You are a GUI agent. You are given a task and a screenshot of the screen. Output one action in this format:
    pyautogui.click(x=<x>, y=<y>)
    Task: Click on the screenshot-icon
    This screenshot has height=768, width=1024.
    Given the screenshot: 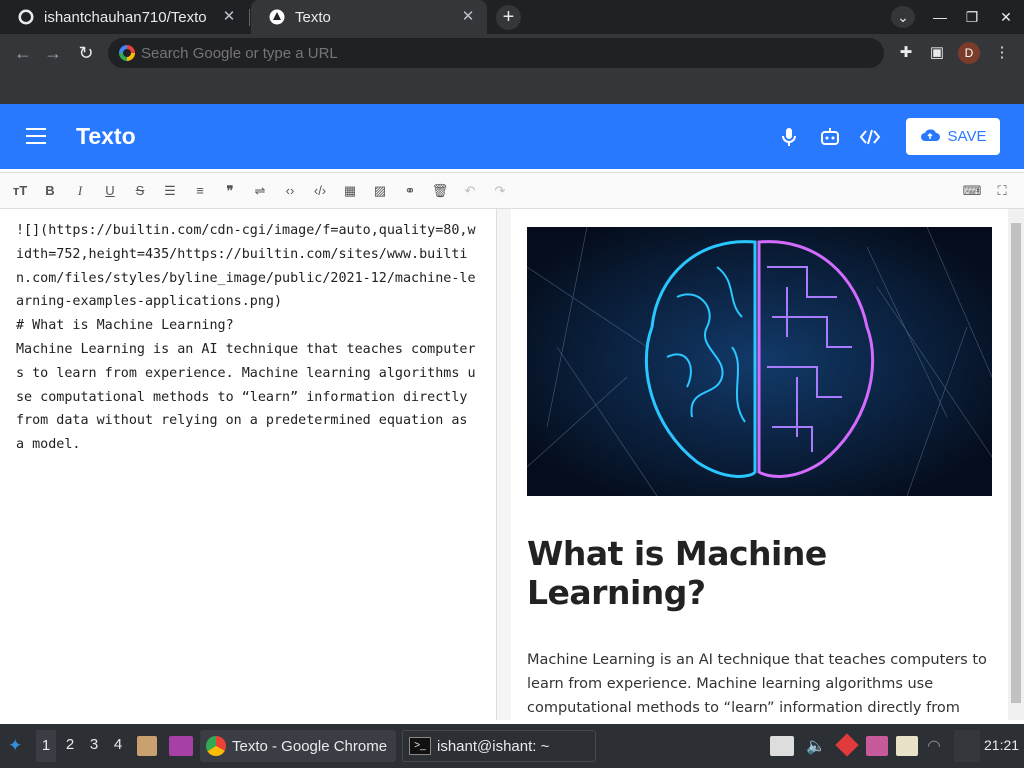 What is the action you would take?
    pyautogui.click(x=877, y=746)
    